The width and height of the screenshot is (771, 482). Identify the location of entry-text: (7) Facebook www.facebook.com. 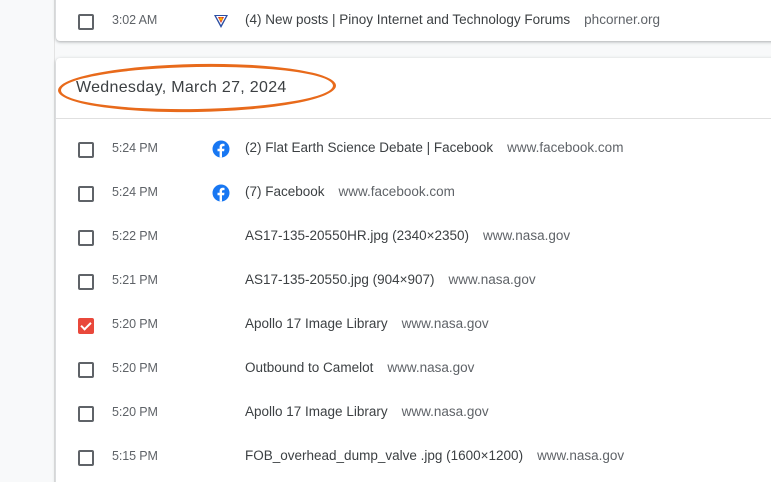
(350, 191).